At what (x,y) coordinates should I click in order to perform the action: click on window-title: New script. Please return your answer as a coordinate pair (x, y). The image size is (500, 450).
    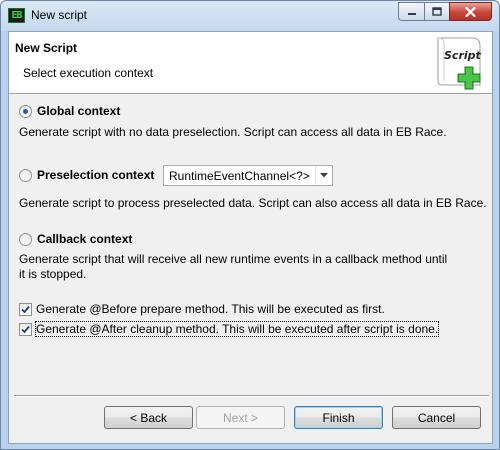
    Looking at the image, I should click on (59, 15).